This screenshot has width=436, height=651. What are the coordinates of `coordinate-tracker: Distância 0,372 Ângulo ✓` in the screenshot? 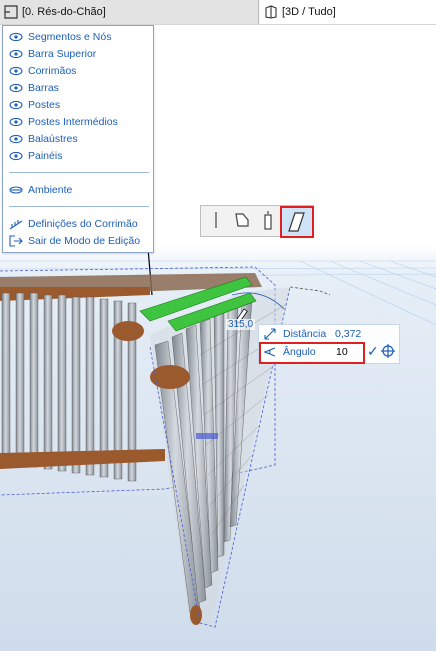 It's located at (329, 344).